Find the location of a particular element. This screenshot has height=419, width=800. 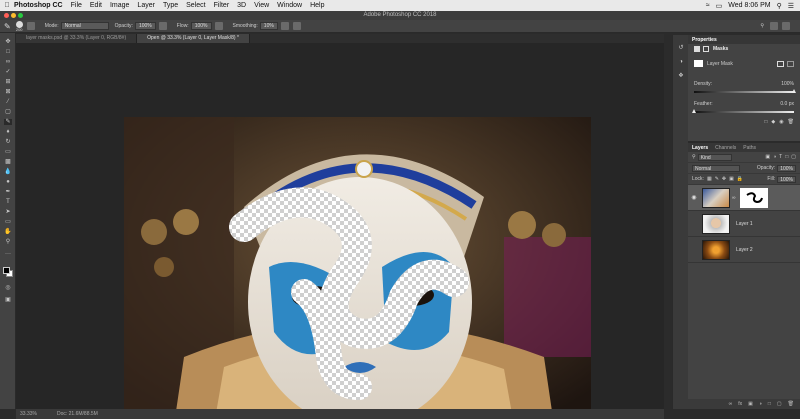

layer-mask-thumbnail is located at coordinates (753, 197).